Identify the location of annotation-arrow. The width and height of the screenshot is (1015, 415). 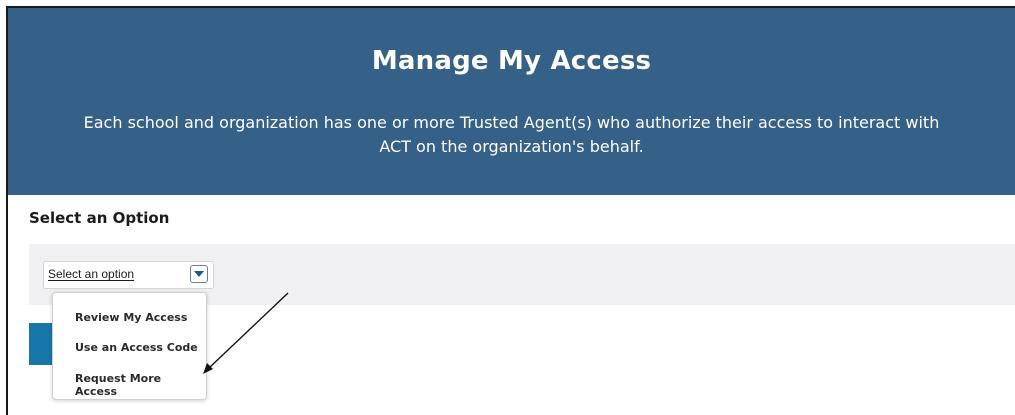
(246, 333).